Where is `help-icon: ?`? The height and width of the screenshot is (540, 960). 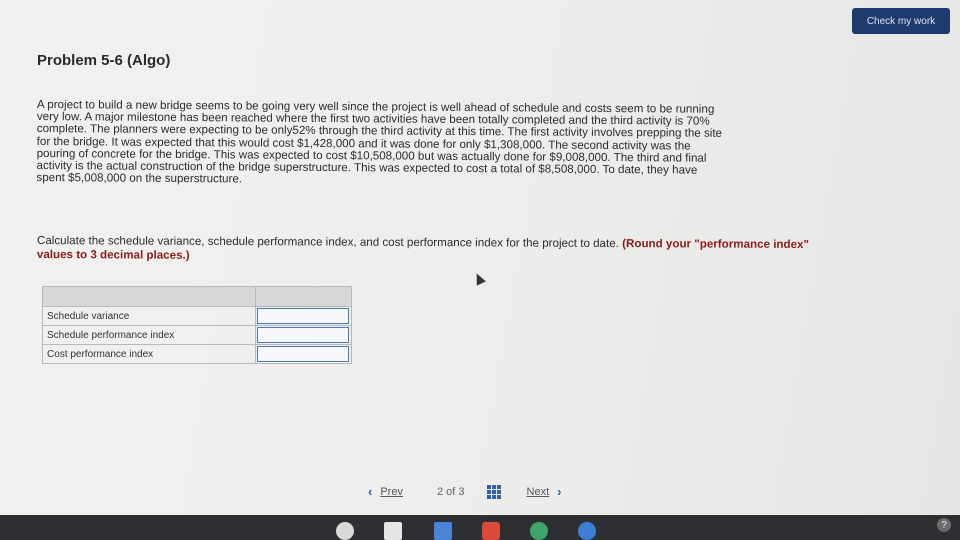 help-icon: ? is located at coordinates (944, 525).